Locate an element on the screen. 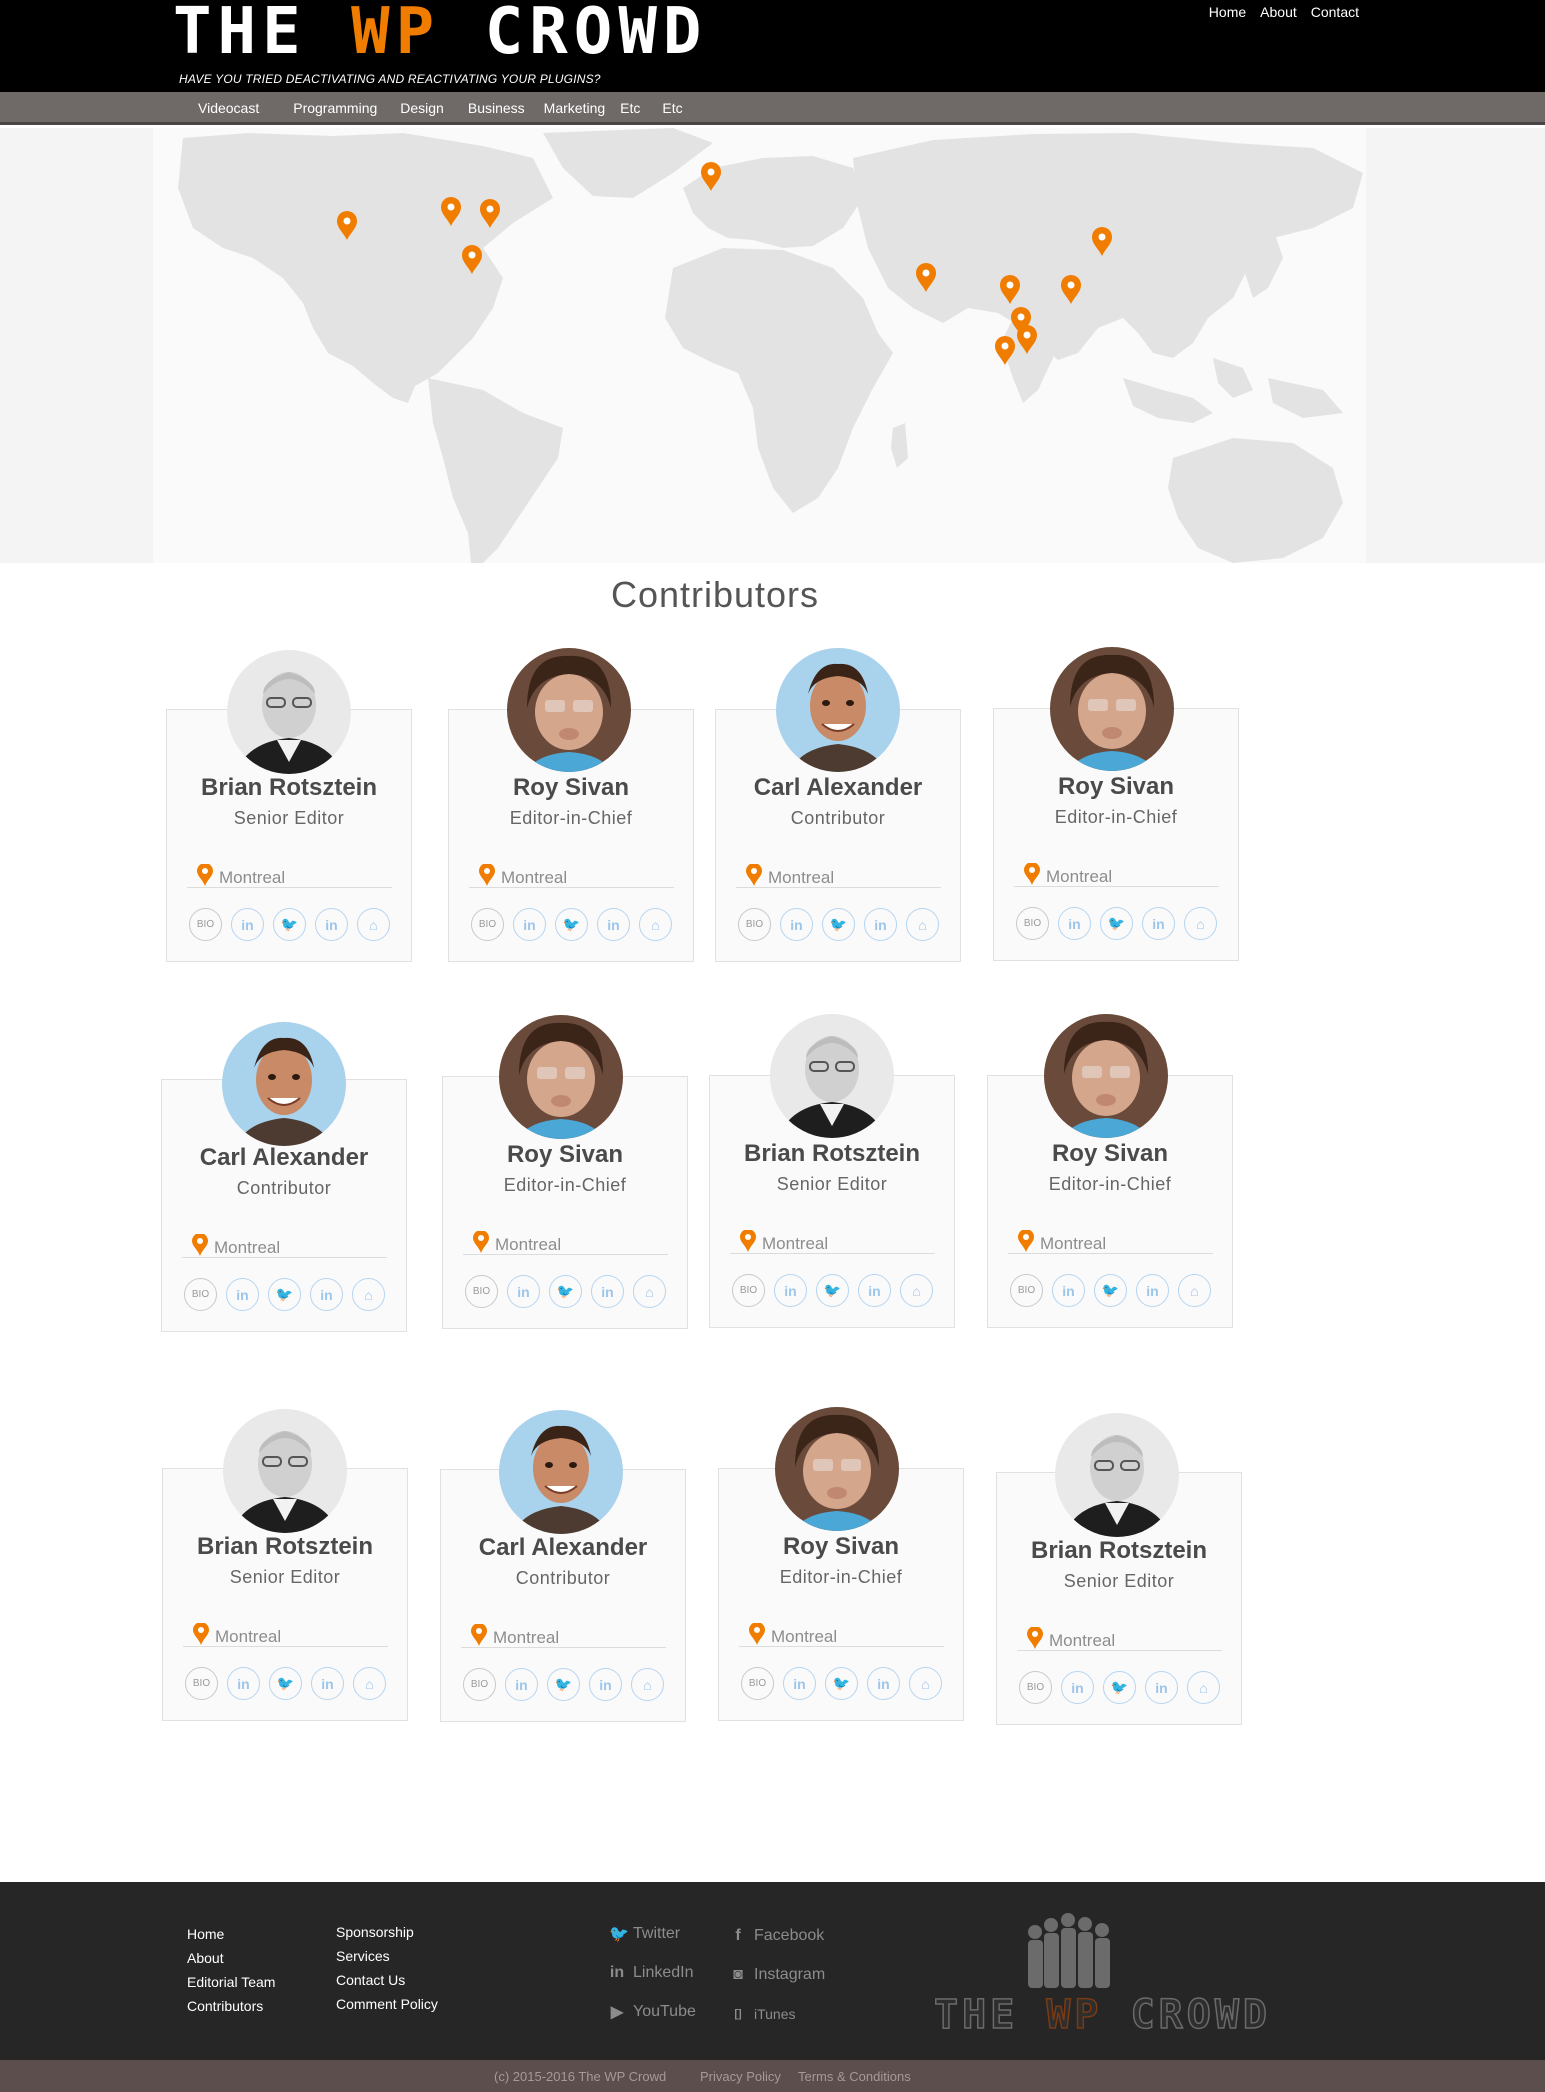  footer-link-about: About is located at coordinates (231, 1958).